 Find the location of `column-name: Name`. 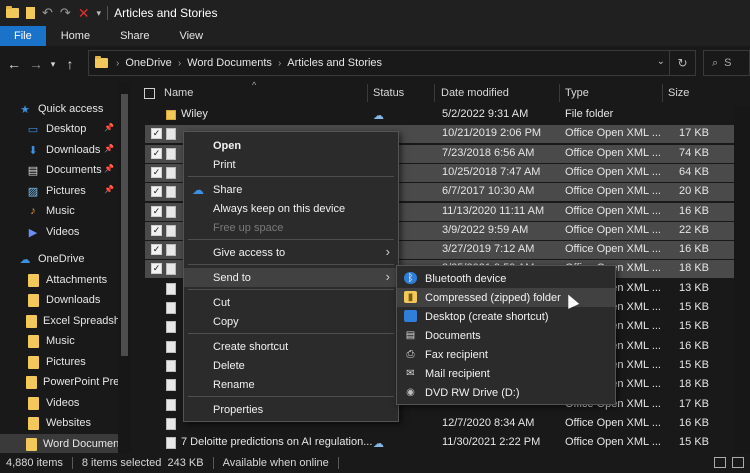

column-name: Name is located at coordinates (178, 93).